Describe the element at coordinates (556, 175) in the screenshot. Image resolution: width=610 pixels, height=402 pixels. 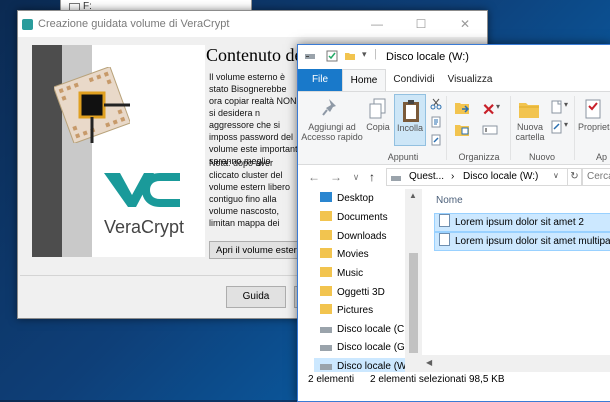
I see `address-dropdown-icon: ∨` at that location.